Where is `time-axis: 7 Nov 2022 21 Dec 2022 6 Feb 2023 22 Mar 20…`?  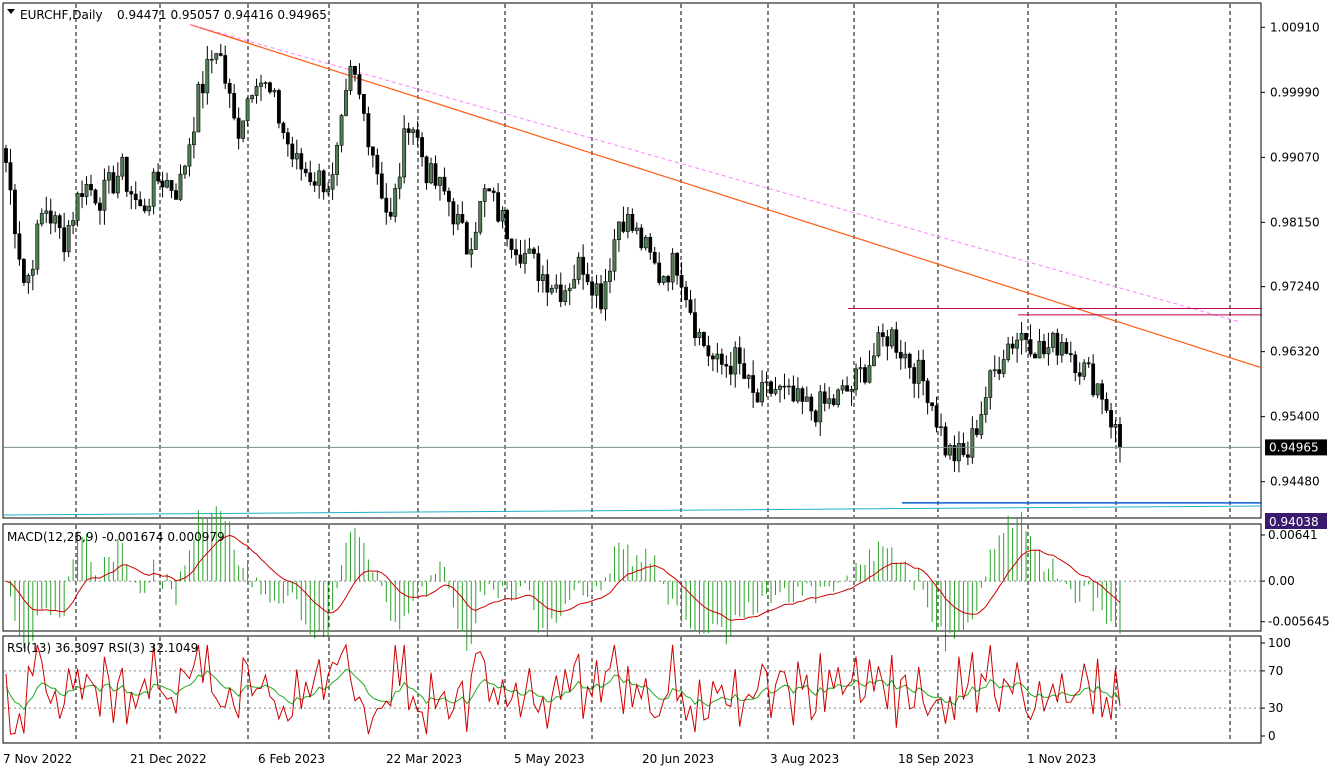 time-axis: 7 Nov 2022 21 Dec 2022 6 Feb 2023 22 Mar 20… is located at coordinates (549, 759).